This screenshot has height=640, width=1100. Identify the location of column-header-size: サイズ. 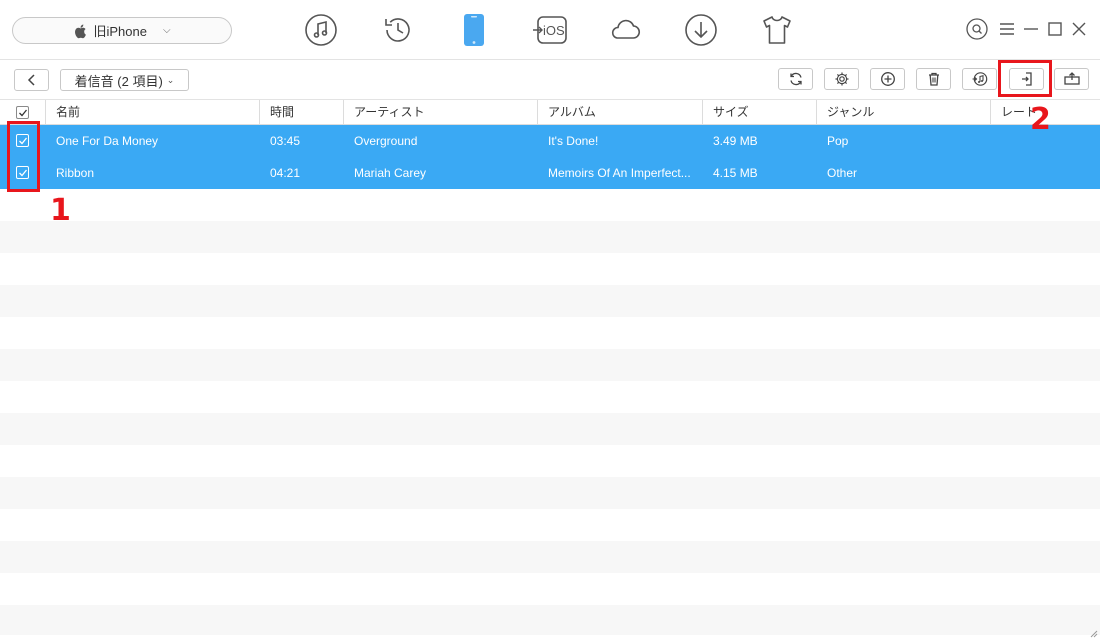
(760, 112).